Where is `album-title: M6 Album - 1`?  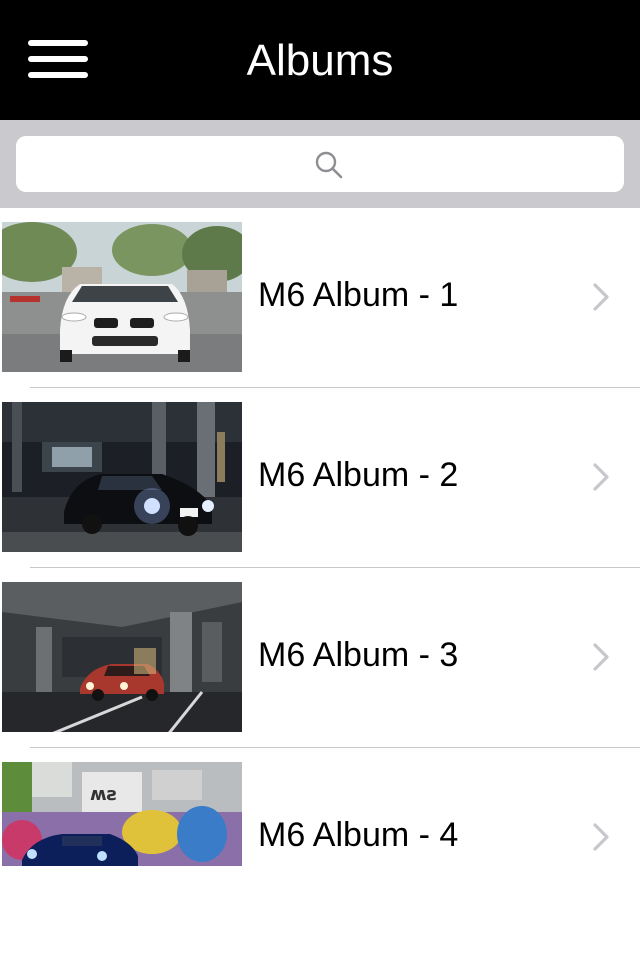
album-title: M6 Album - 1 is located at coordinates (358, 295).